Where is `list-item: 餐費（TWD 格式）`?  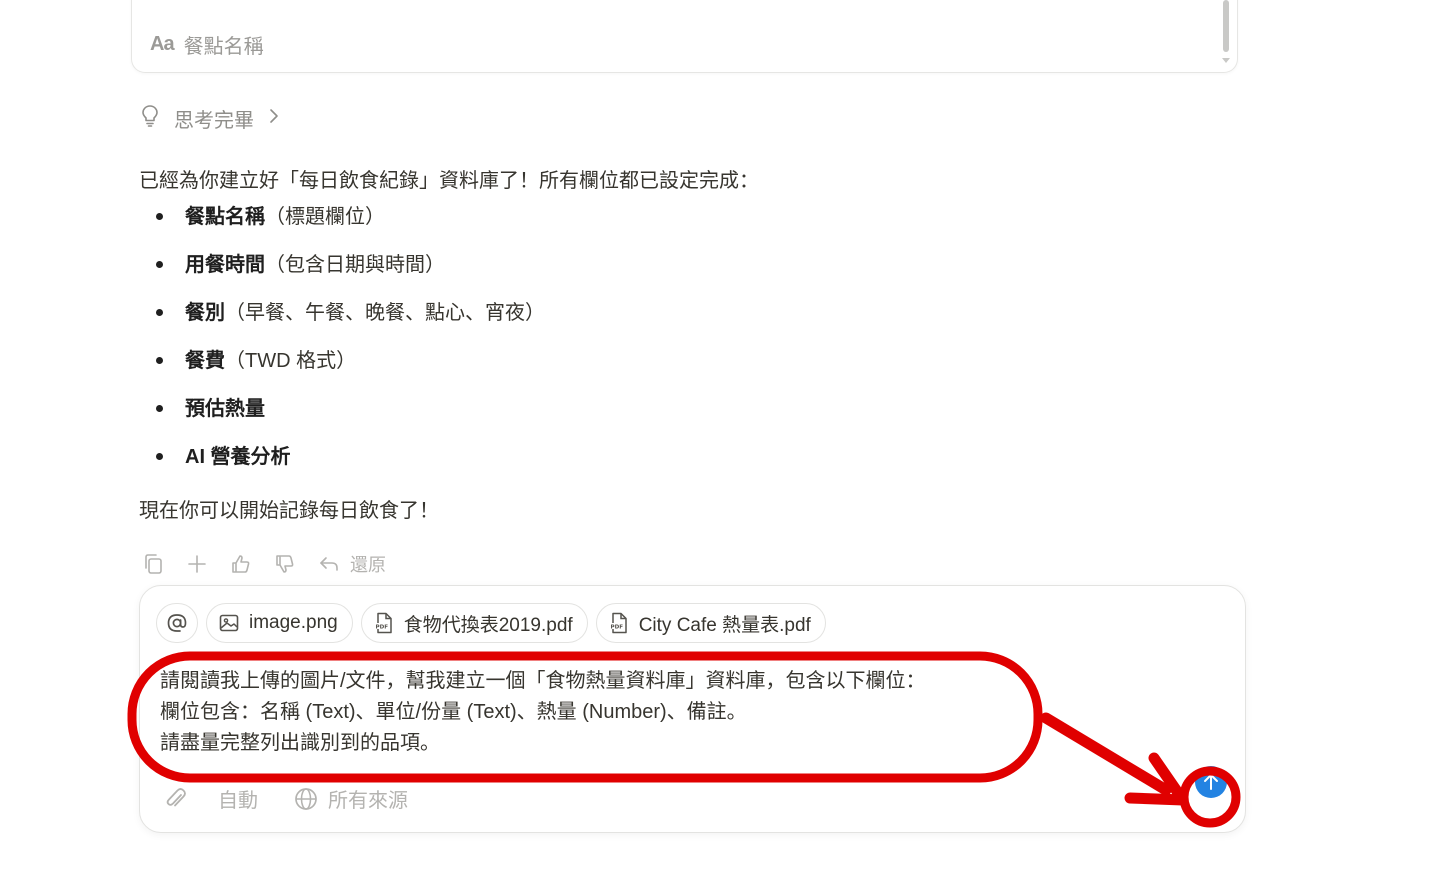 list-item: 餐費（TWD 格式） is located at coordinates (647, 370).